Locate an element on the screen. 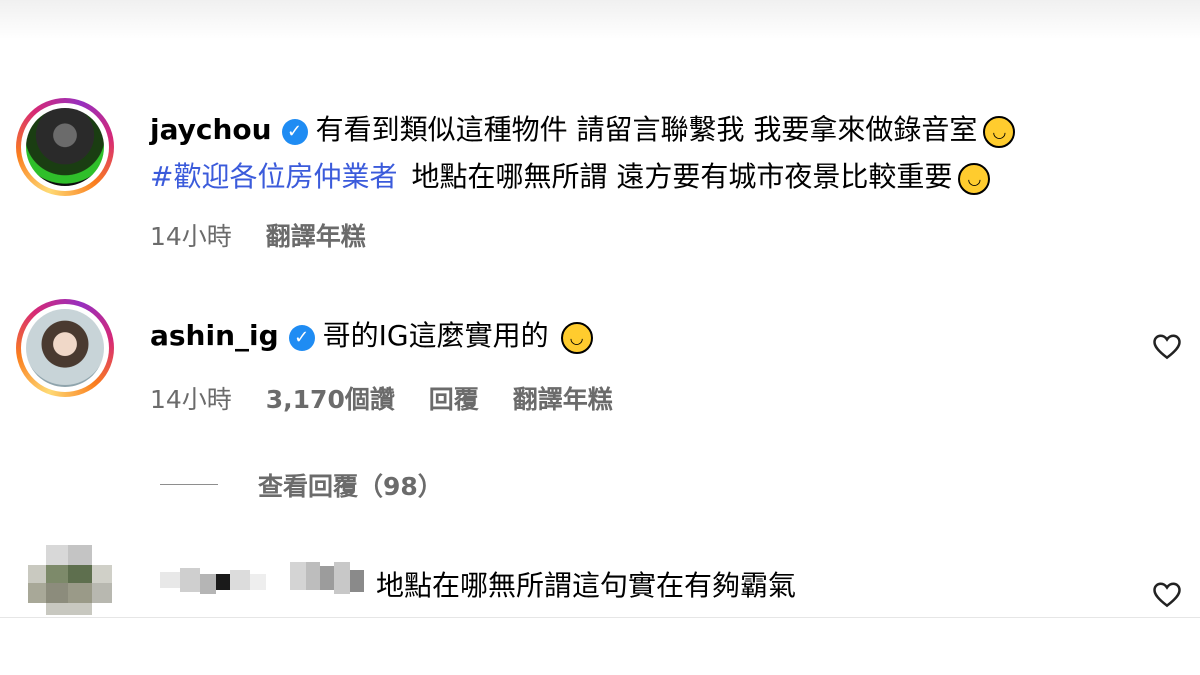  comment-1-line2: #歡迎各位房仲業者 地點在哪無所謂 遠方要有城市夜景比較重要 ◡ is located at coordinates (670, 176).